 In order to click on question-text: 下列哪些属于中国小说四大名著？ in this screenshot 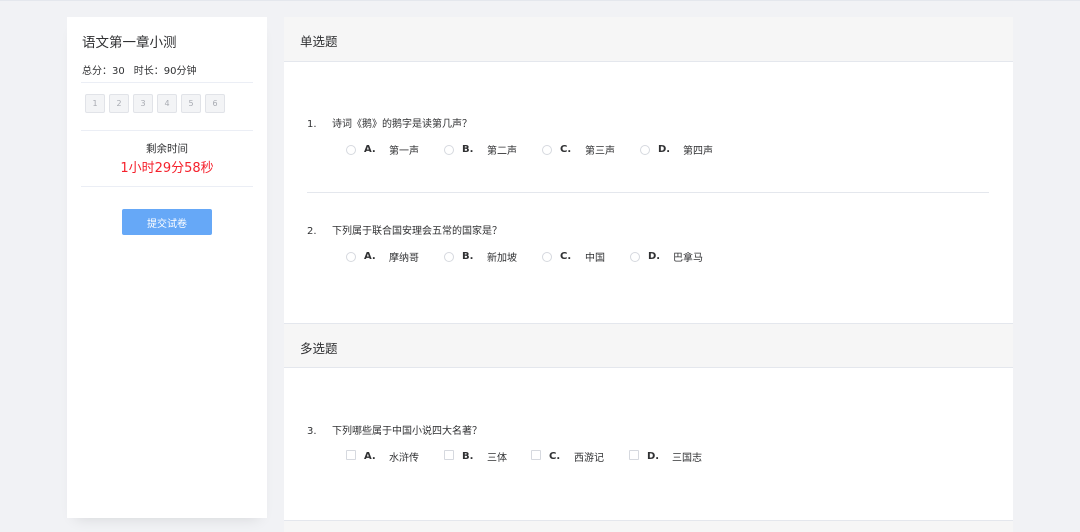, I will do `click(407, 431)`.